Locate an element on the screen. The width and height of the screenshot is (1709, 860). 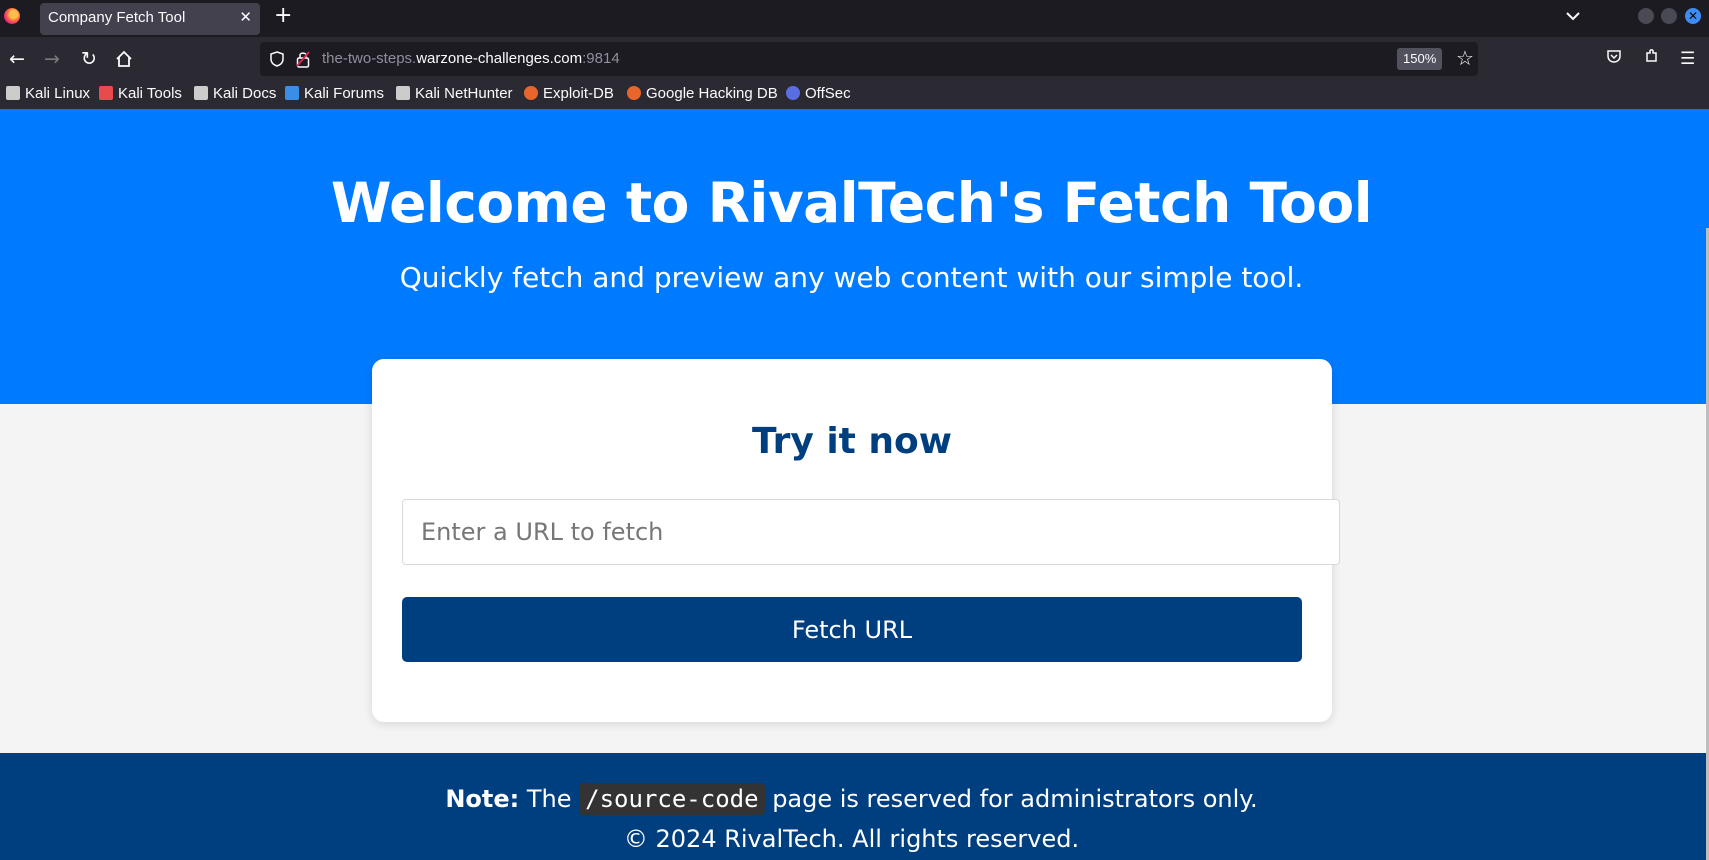
home-icon is located at coordinates (124, 59).